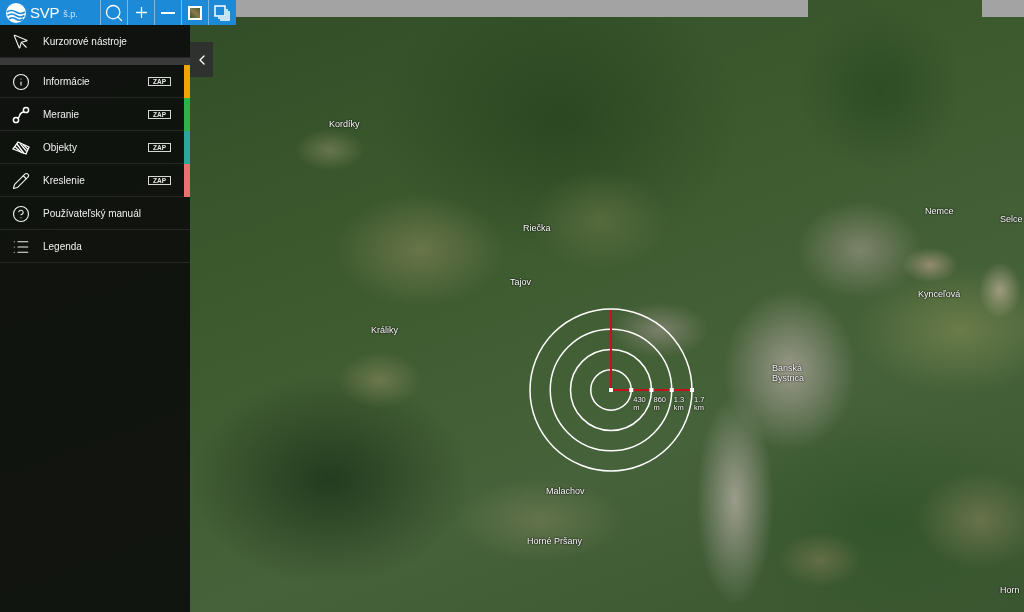 The image size is (1024, 612). Describe the element at coordinates (21, 213) in the screenshot. I see `help-icon` at that location.